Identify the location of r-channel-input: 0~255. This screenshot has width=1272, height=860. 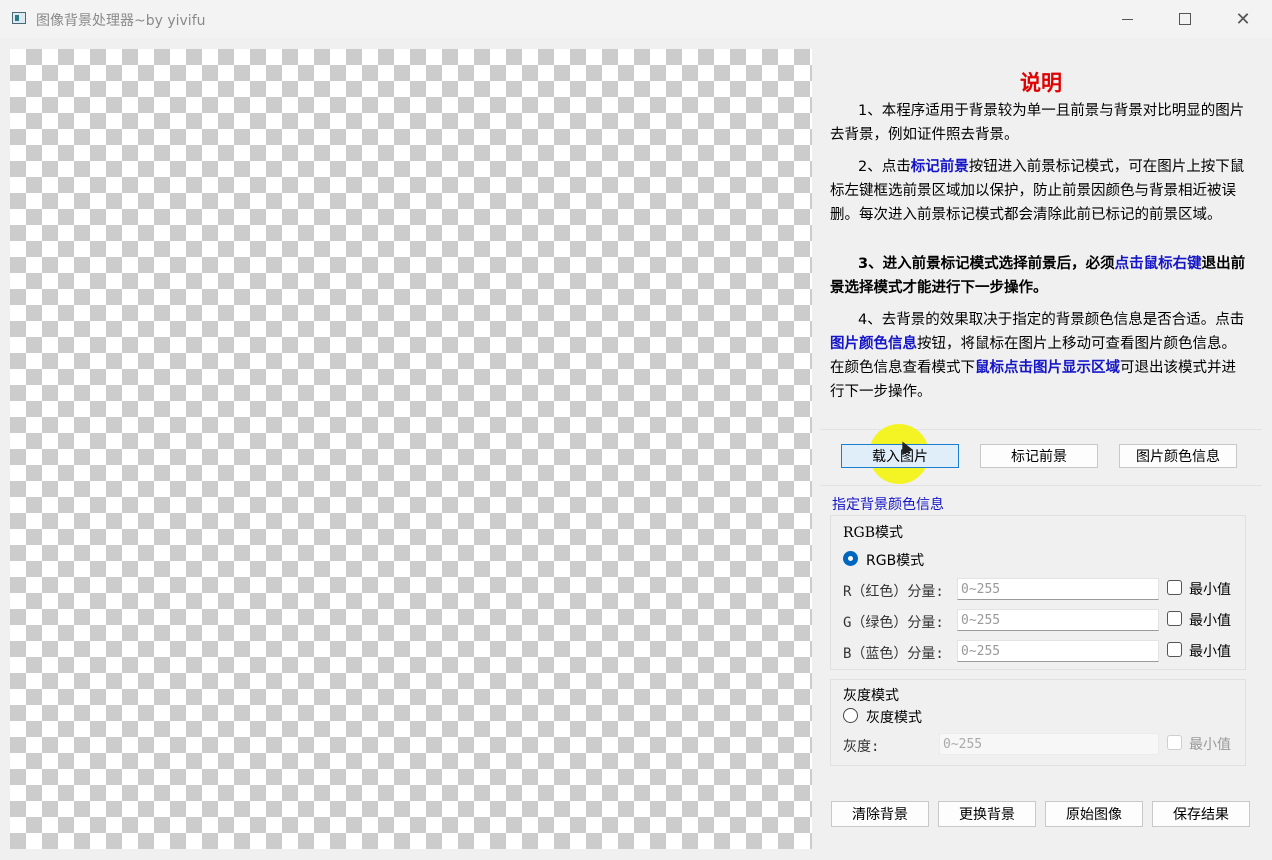
(1058, 589).